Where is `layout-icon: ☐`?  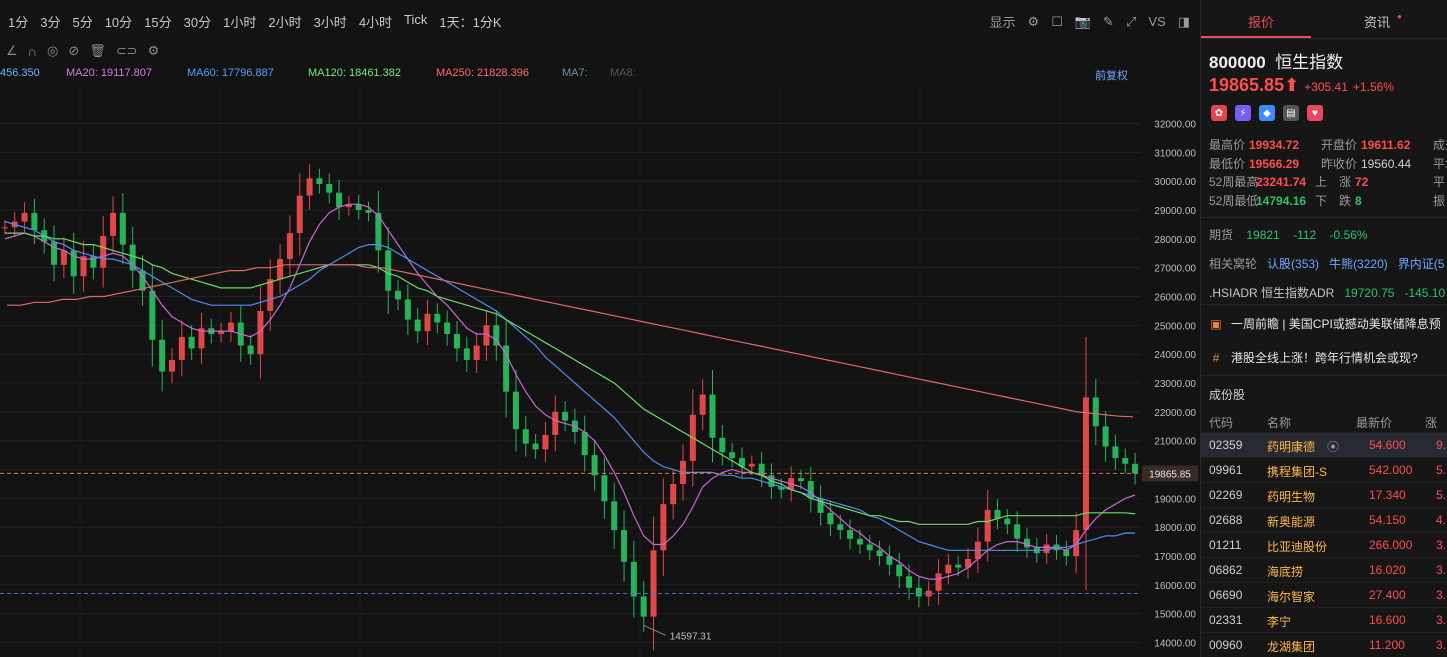 layout-icon: ☐ is located at coordinates (1057, 22).